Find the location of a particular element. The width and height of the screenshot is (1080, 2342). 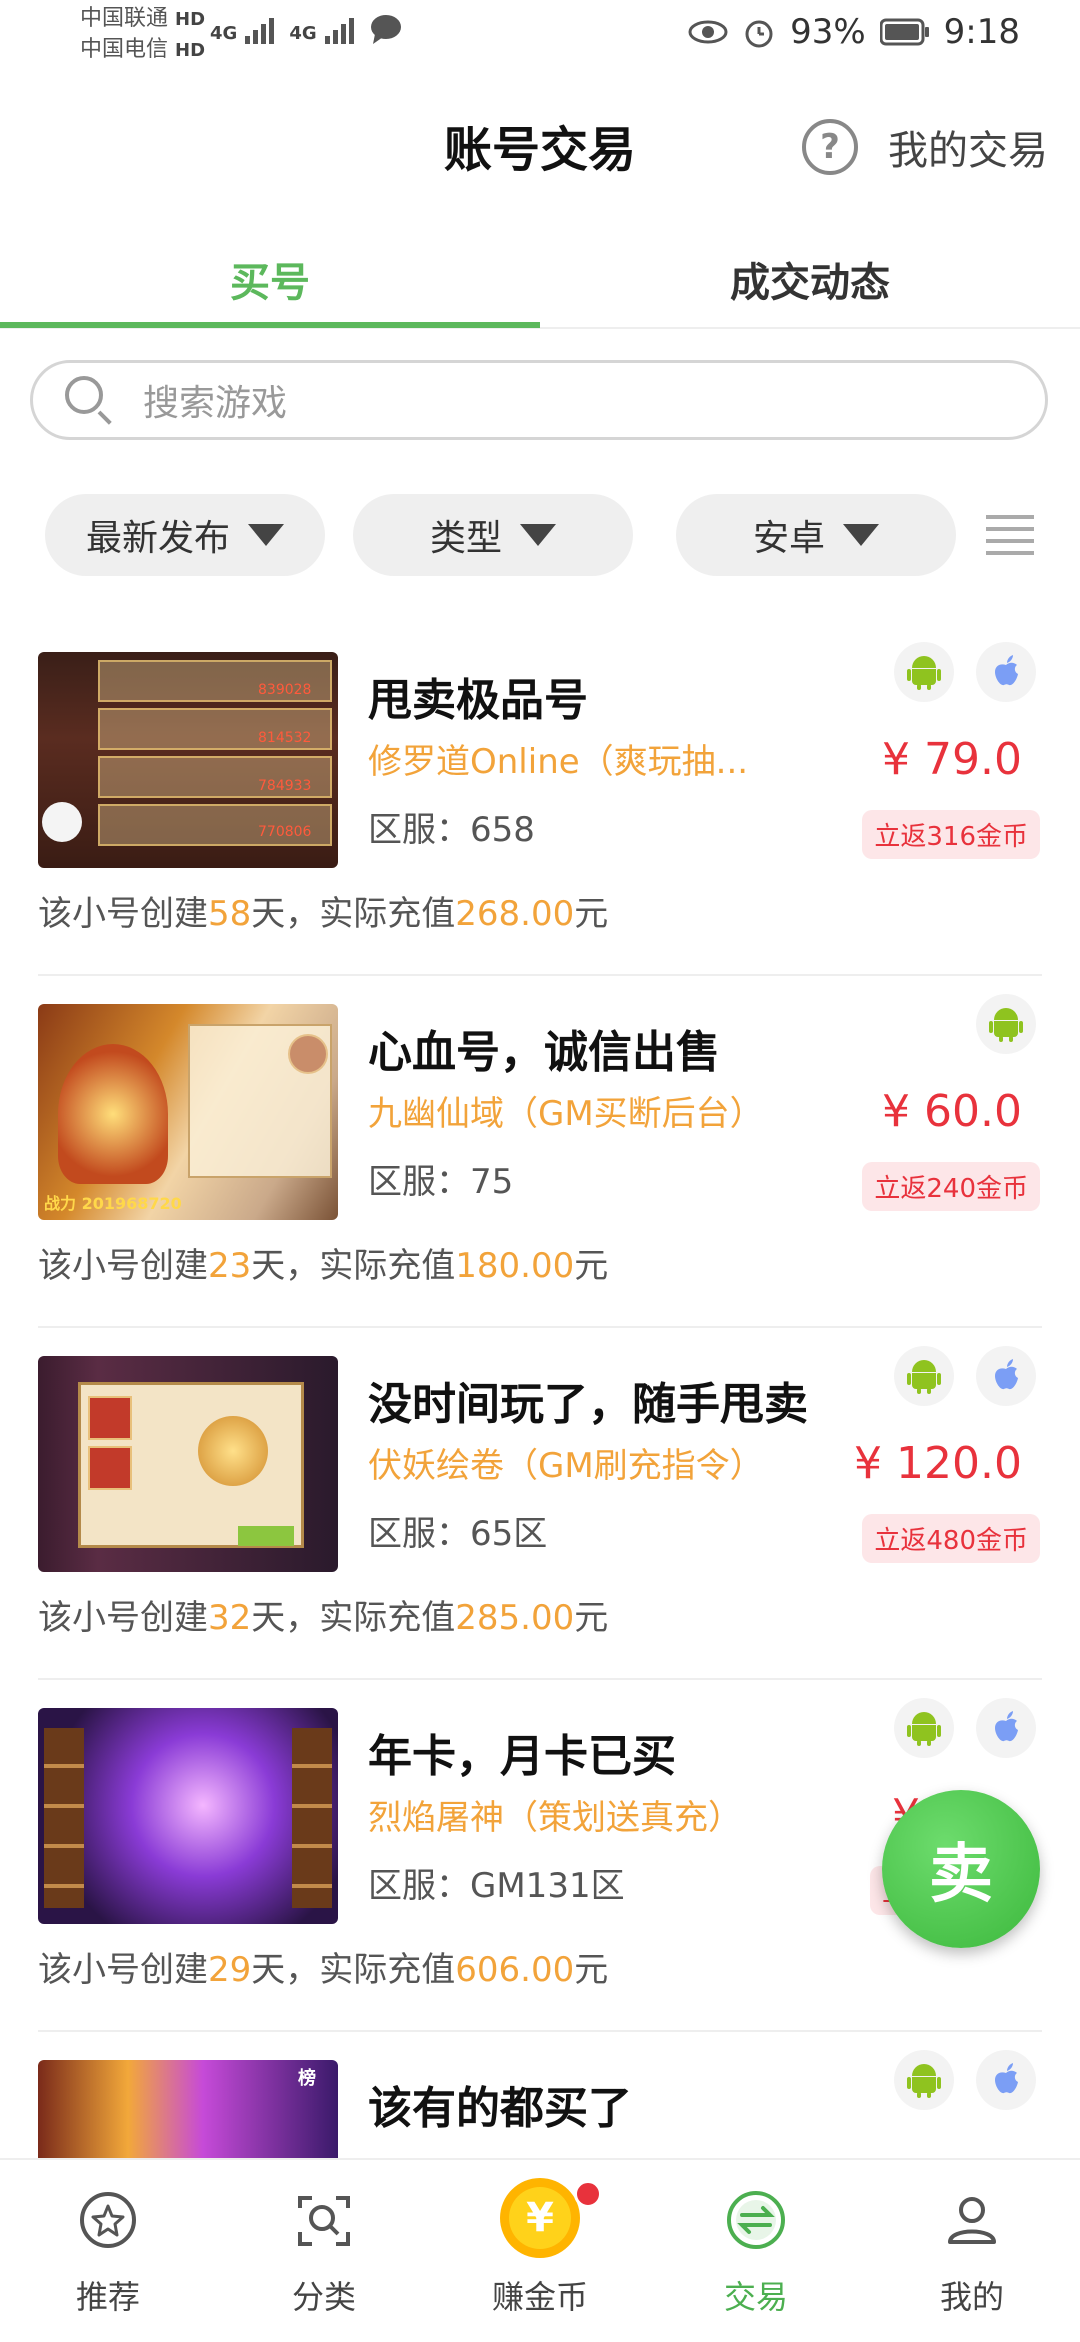

nav-item-category: 分类 is located at coordinates (324, 2251).